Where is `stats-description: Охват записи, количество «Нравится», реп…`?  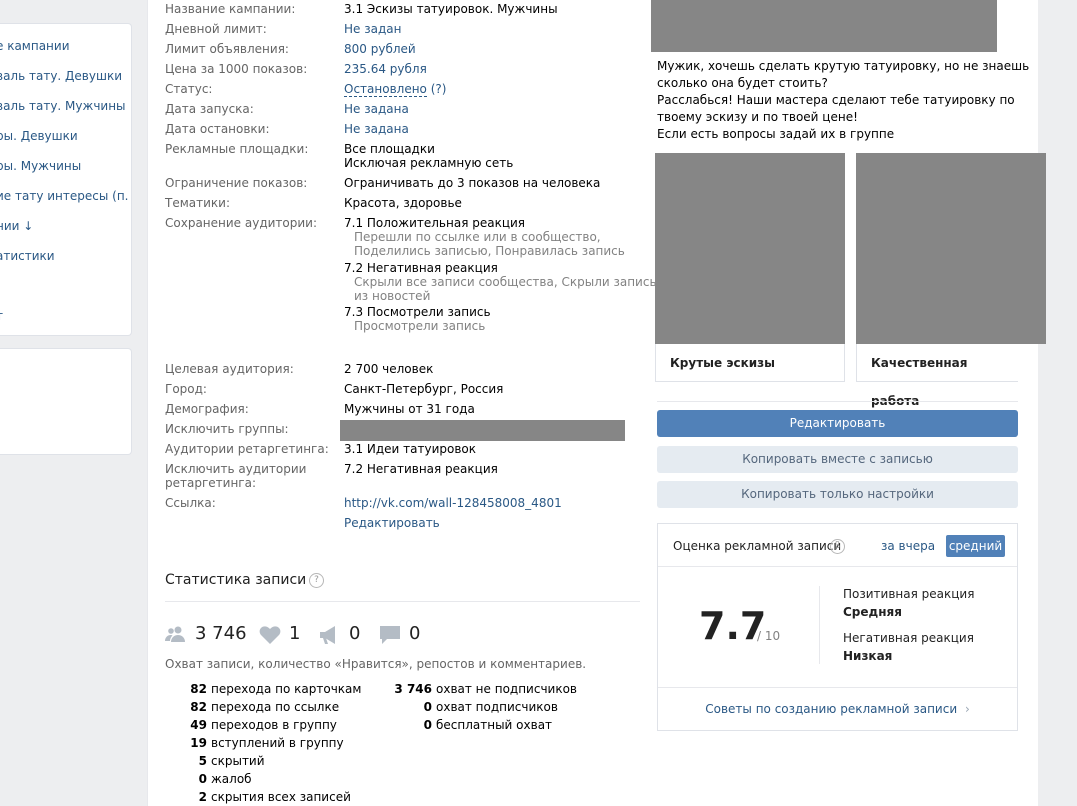
stats-description: Охват записи, количество «Нравится», реп… is located at coordinates (376, 664).